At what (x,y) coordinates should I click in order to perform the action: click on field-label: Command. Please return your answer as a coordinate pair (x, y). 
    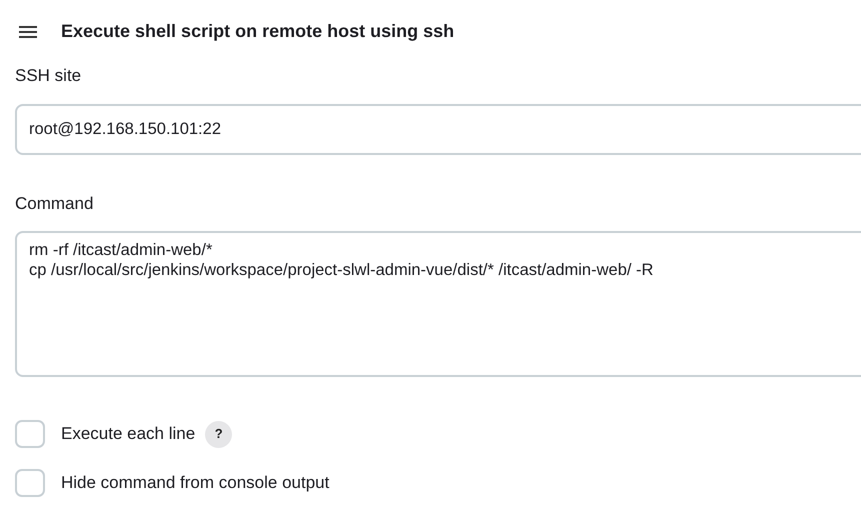
    Looking at the image, I should click on (54, 203).